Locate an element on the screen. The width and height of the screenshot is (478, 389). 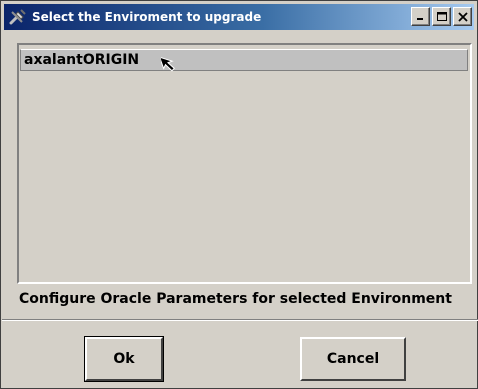
list-item-label: axalantORIGIN is located at coordinates (82, 60).